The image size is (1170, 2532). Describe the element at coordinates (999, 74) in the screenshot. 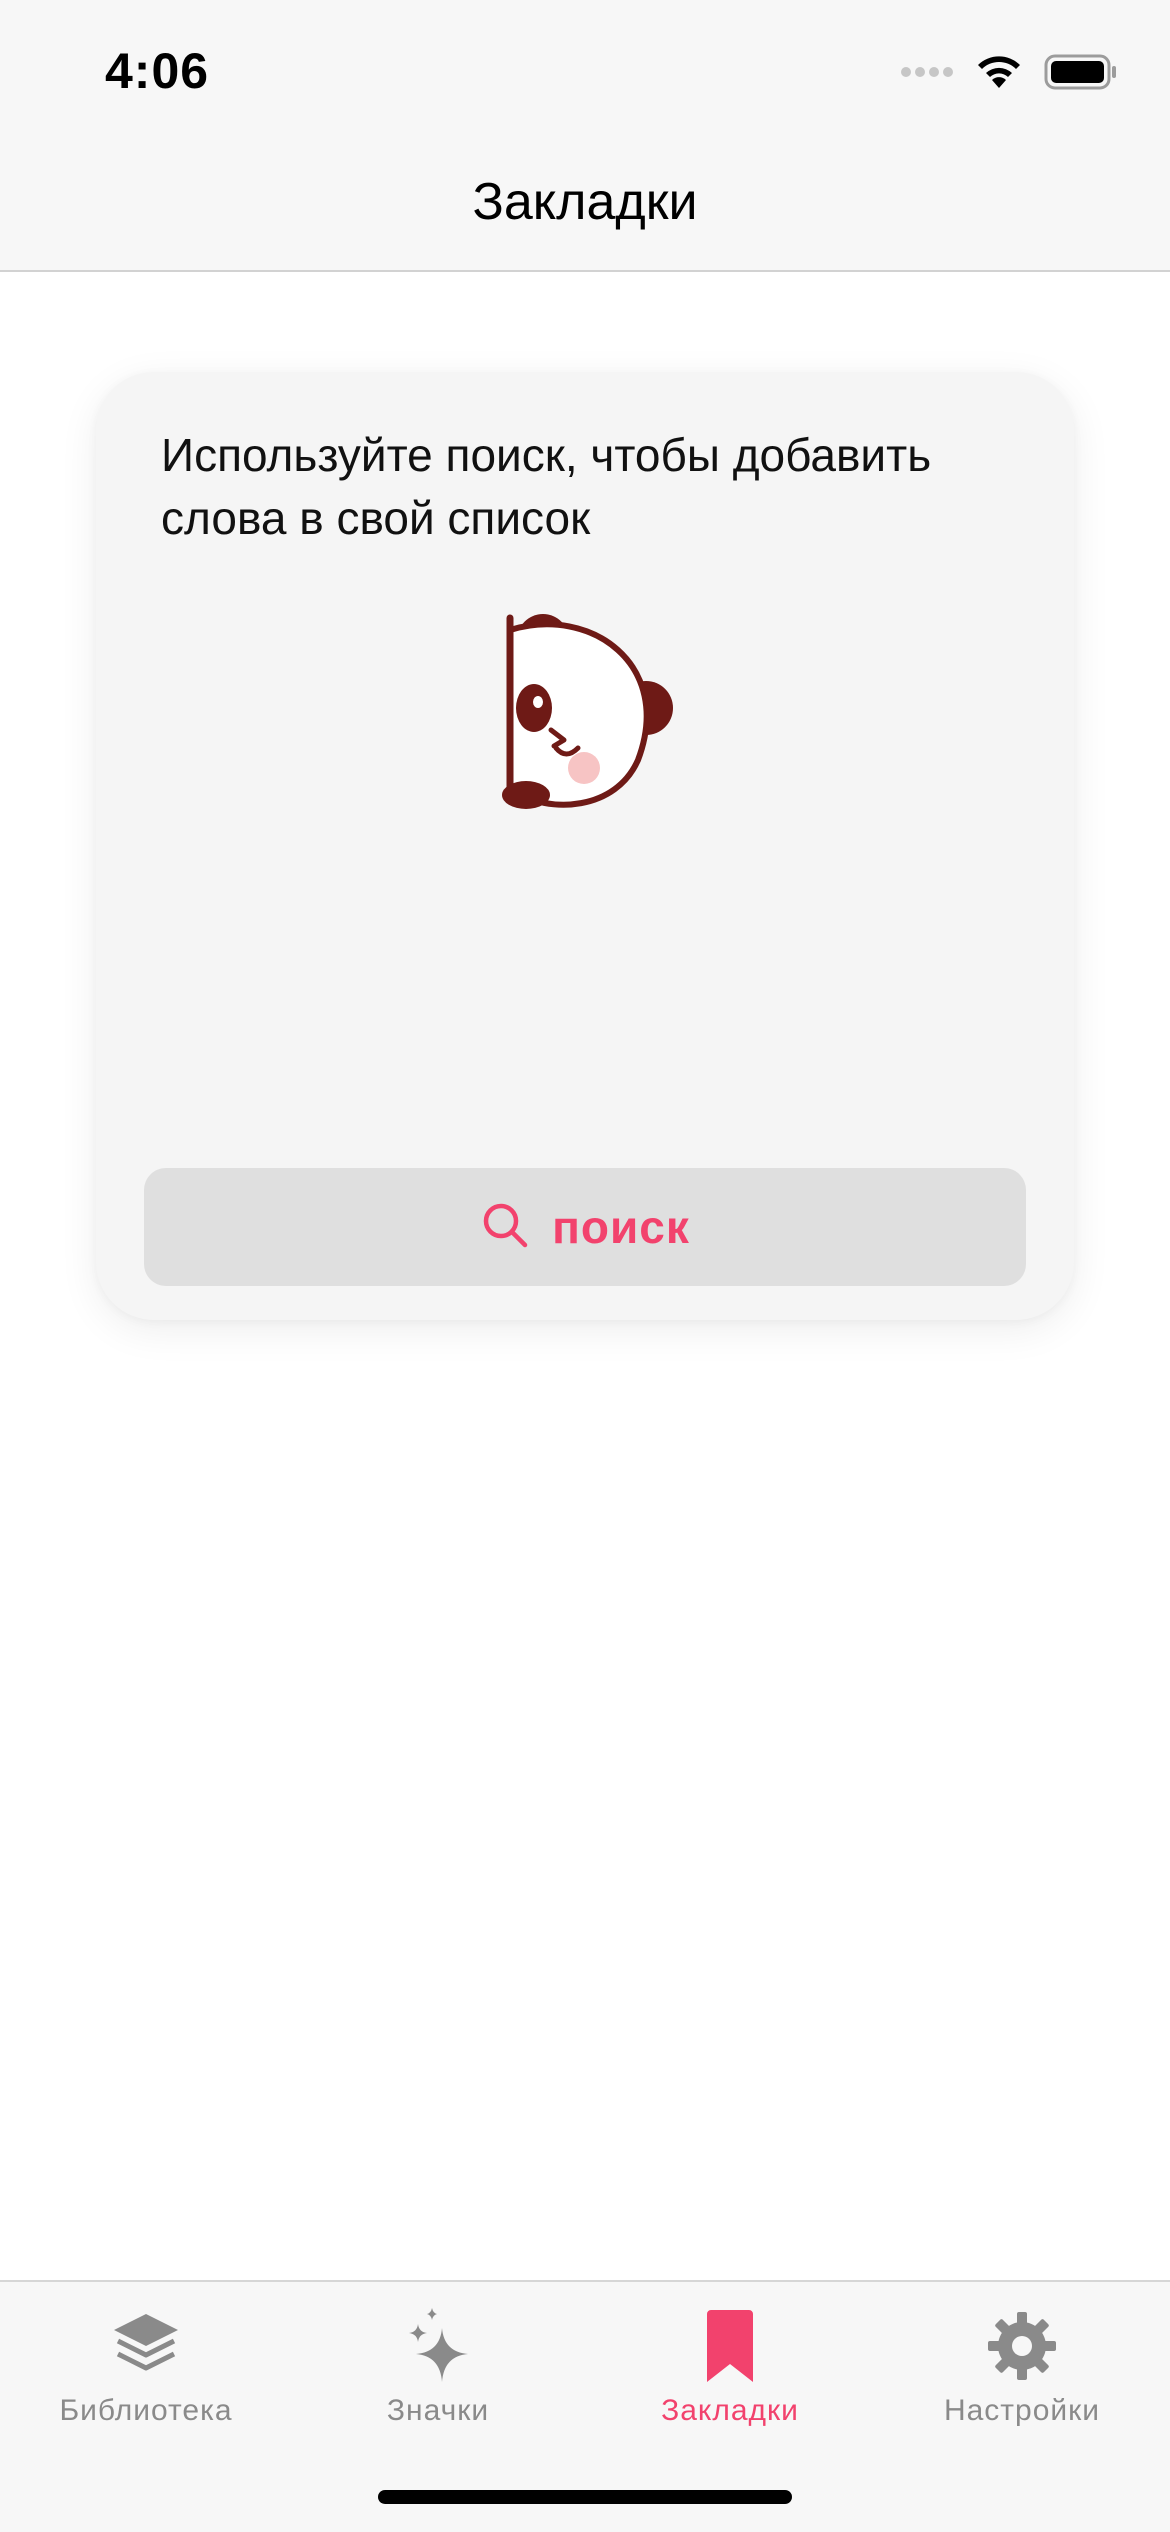

I see `wifi-icon` at that location.